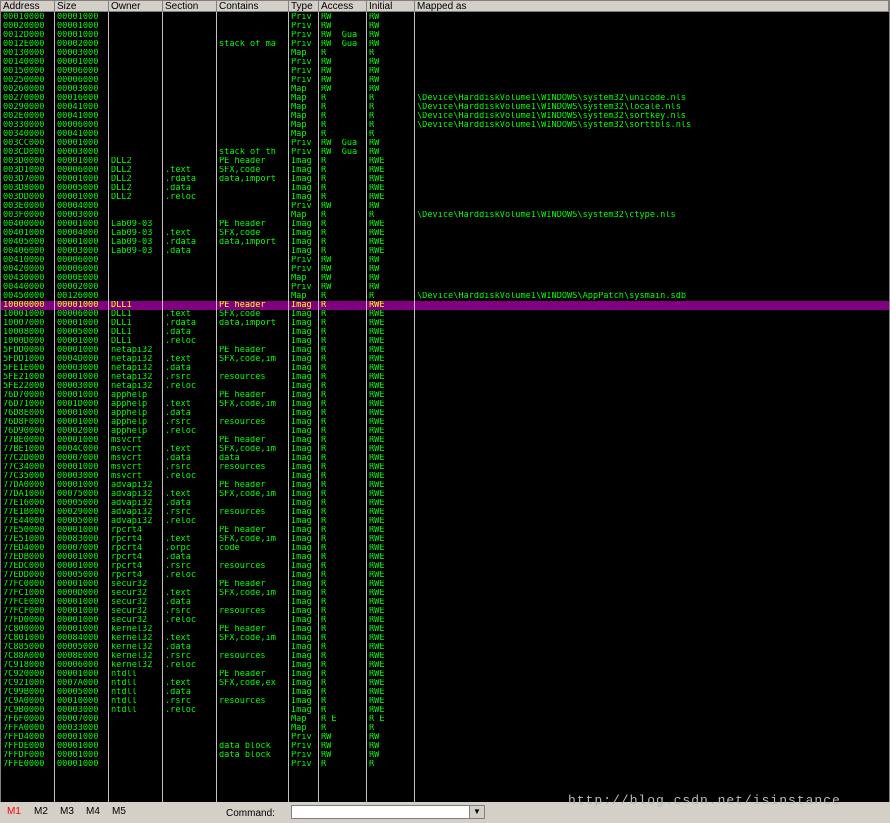  I want to click on column-header-type: Type, so click(304, 6).